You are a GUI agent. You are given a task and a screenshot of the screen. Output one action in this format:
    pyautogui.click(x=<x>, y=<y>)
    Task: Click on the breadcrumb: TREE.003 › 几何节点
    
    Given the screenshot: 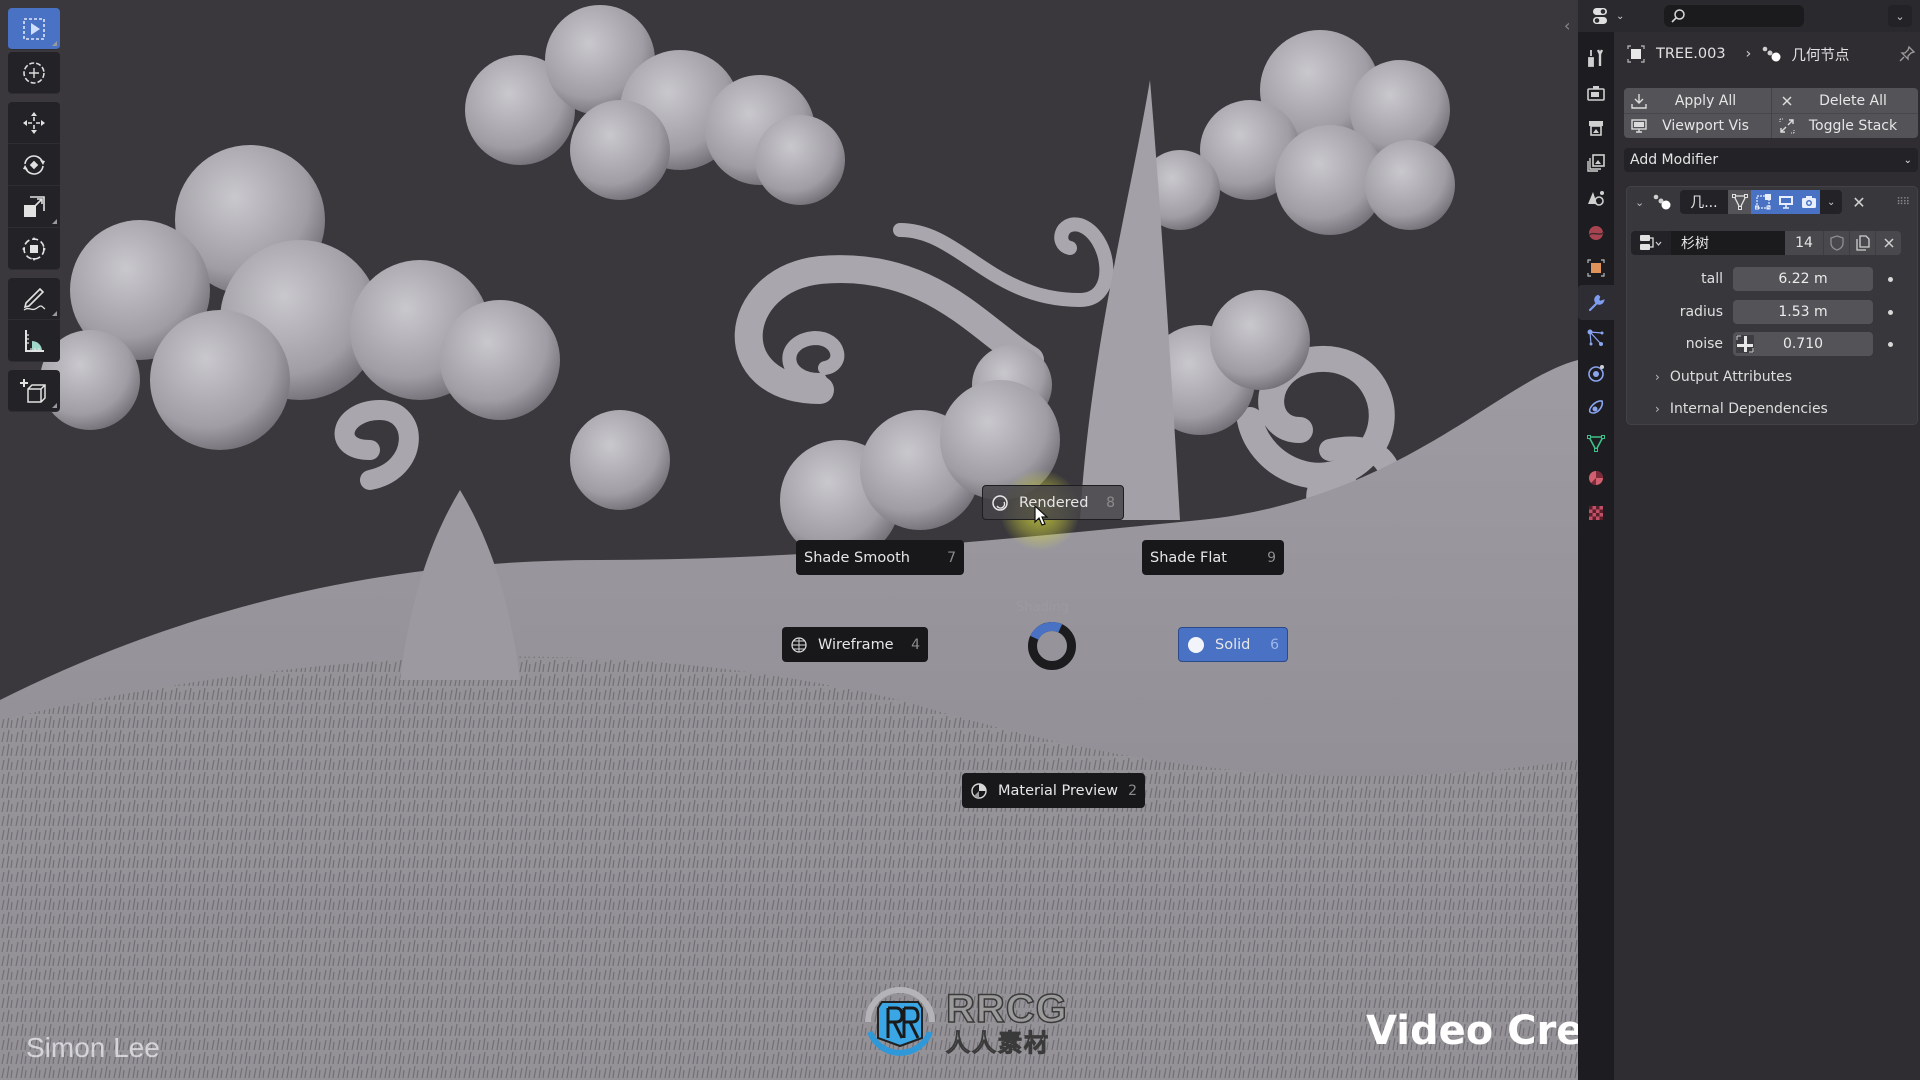 What is the action you would take?
    pyautogui.click(x=1771, y=54)
    